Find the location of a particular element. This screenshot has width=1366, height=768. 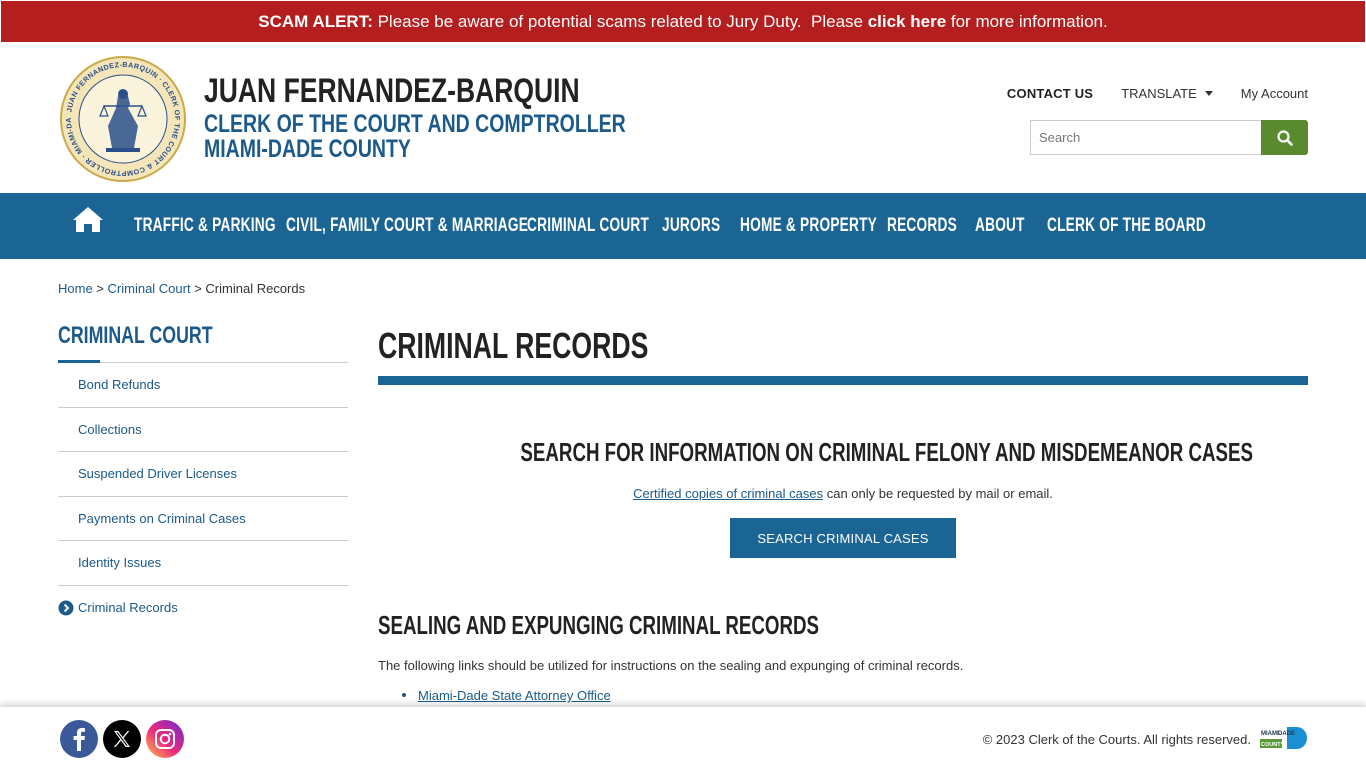

sidebar-item-suspended-driver-licenses: Suspended Driver Licenses is located at coordinates (203, 474).